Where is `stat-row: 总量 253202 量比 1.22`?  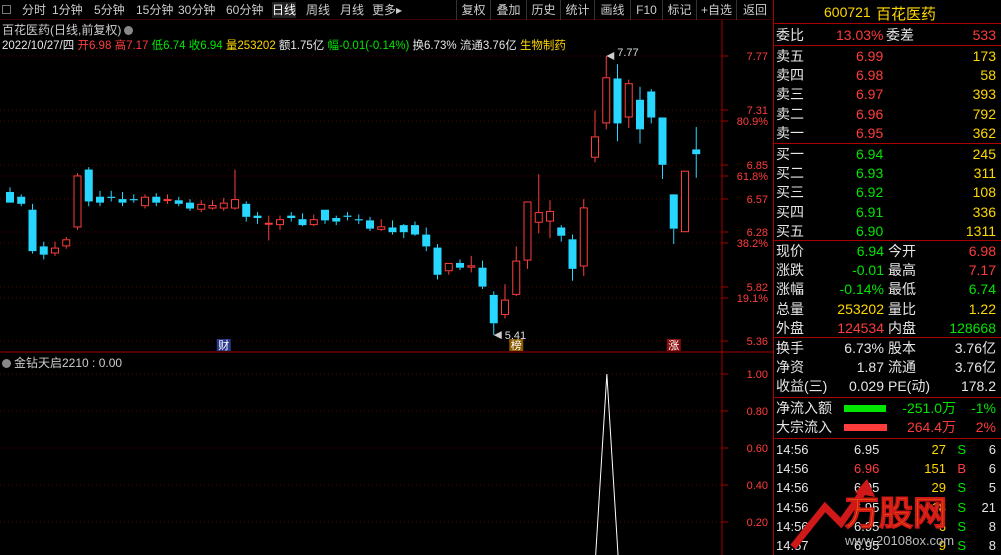
stat-row: 总量 253202 量比 1.22 is located at coordinates (887, 309).